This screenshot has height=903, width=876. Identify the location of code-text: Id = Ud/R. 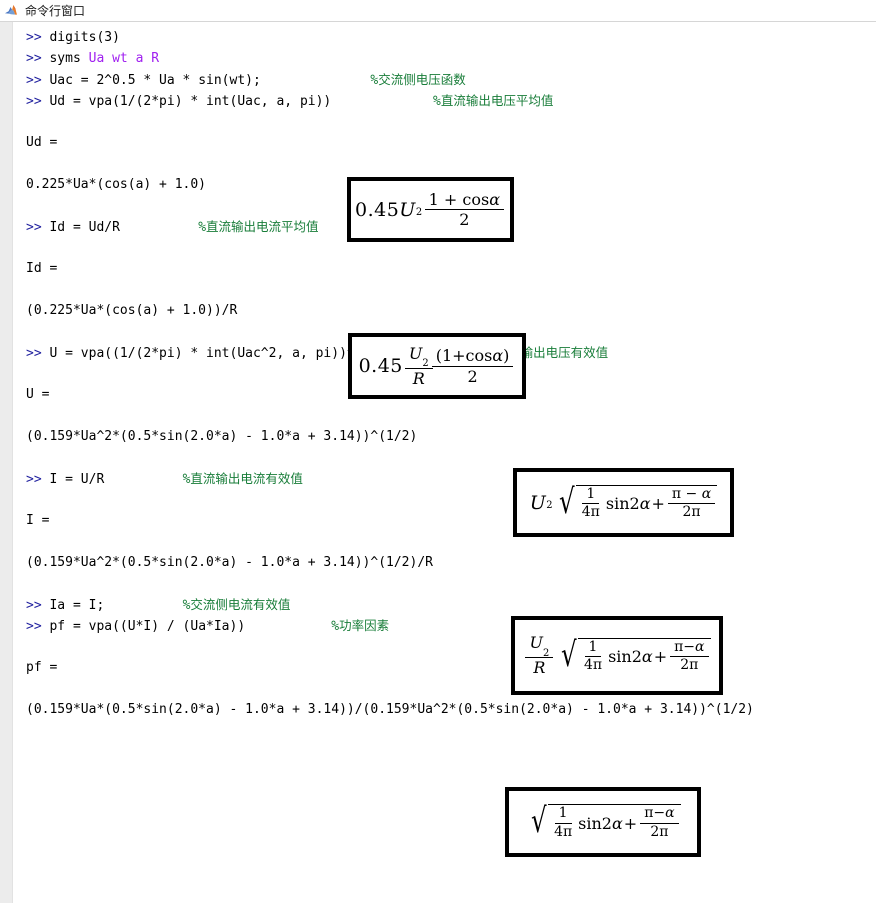
(84, 227).